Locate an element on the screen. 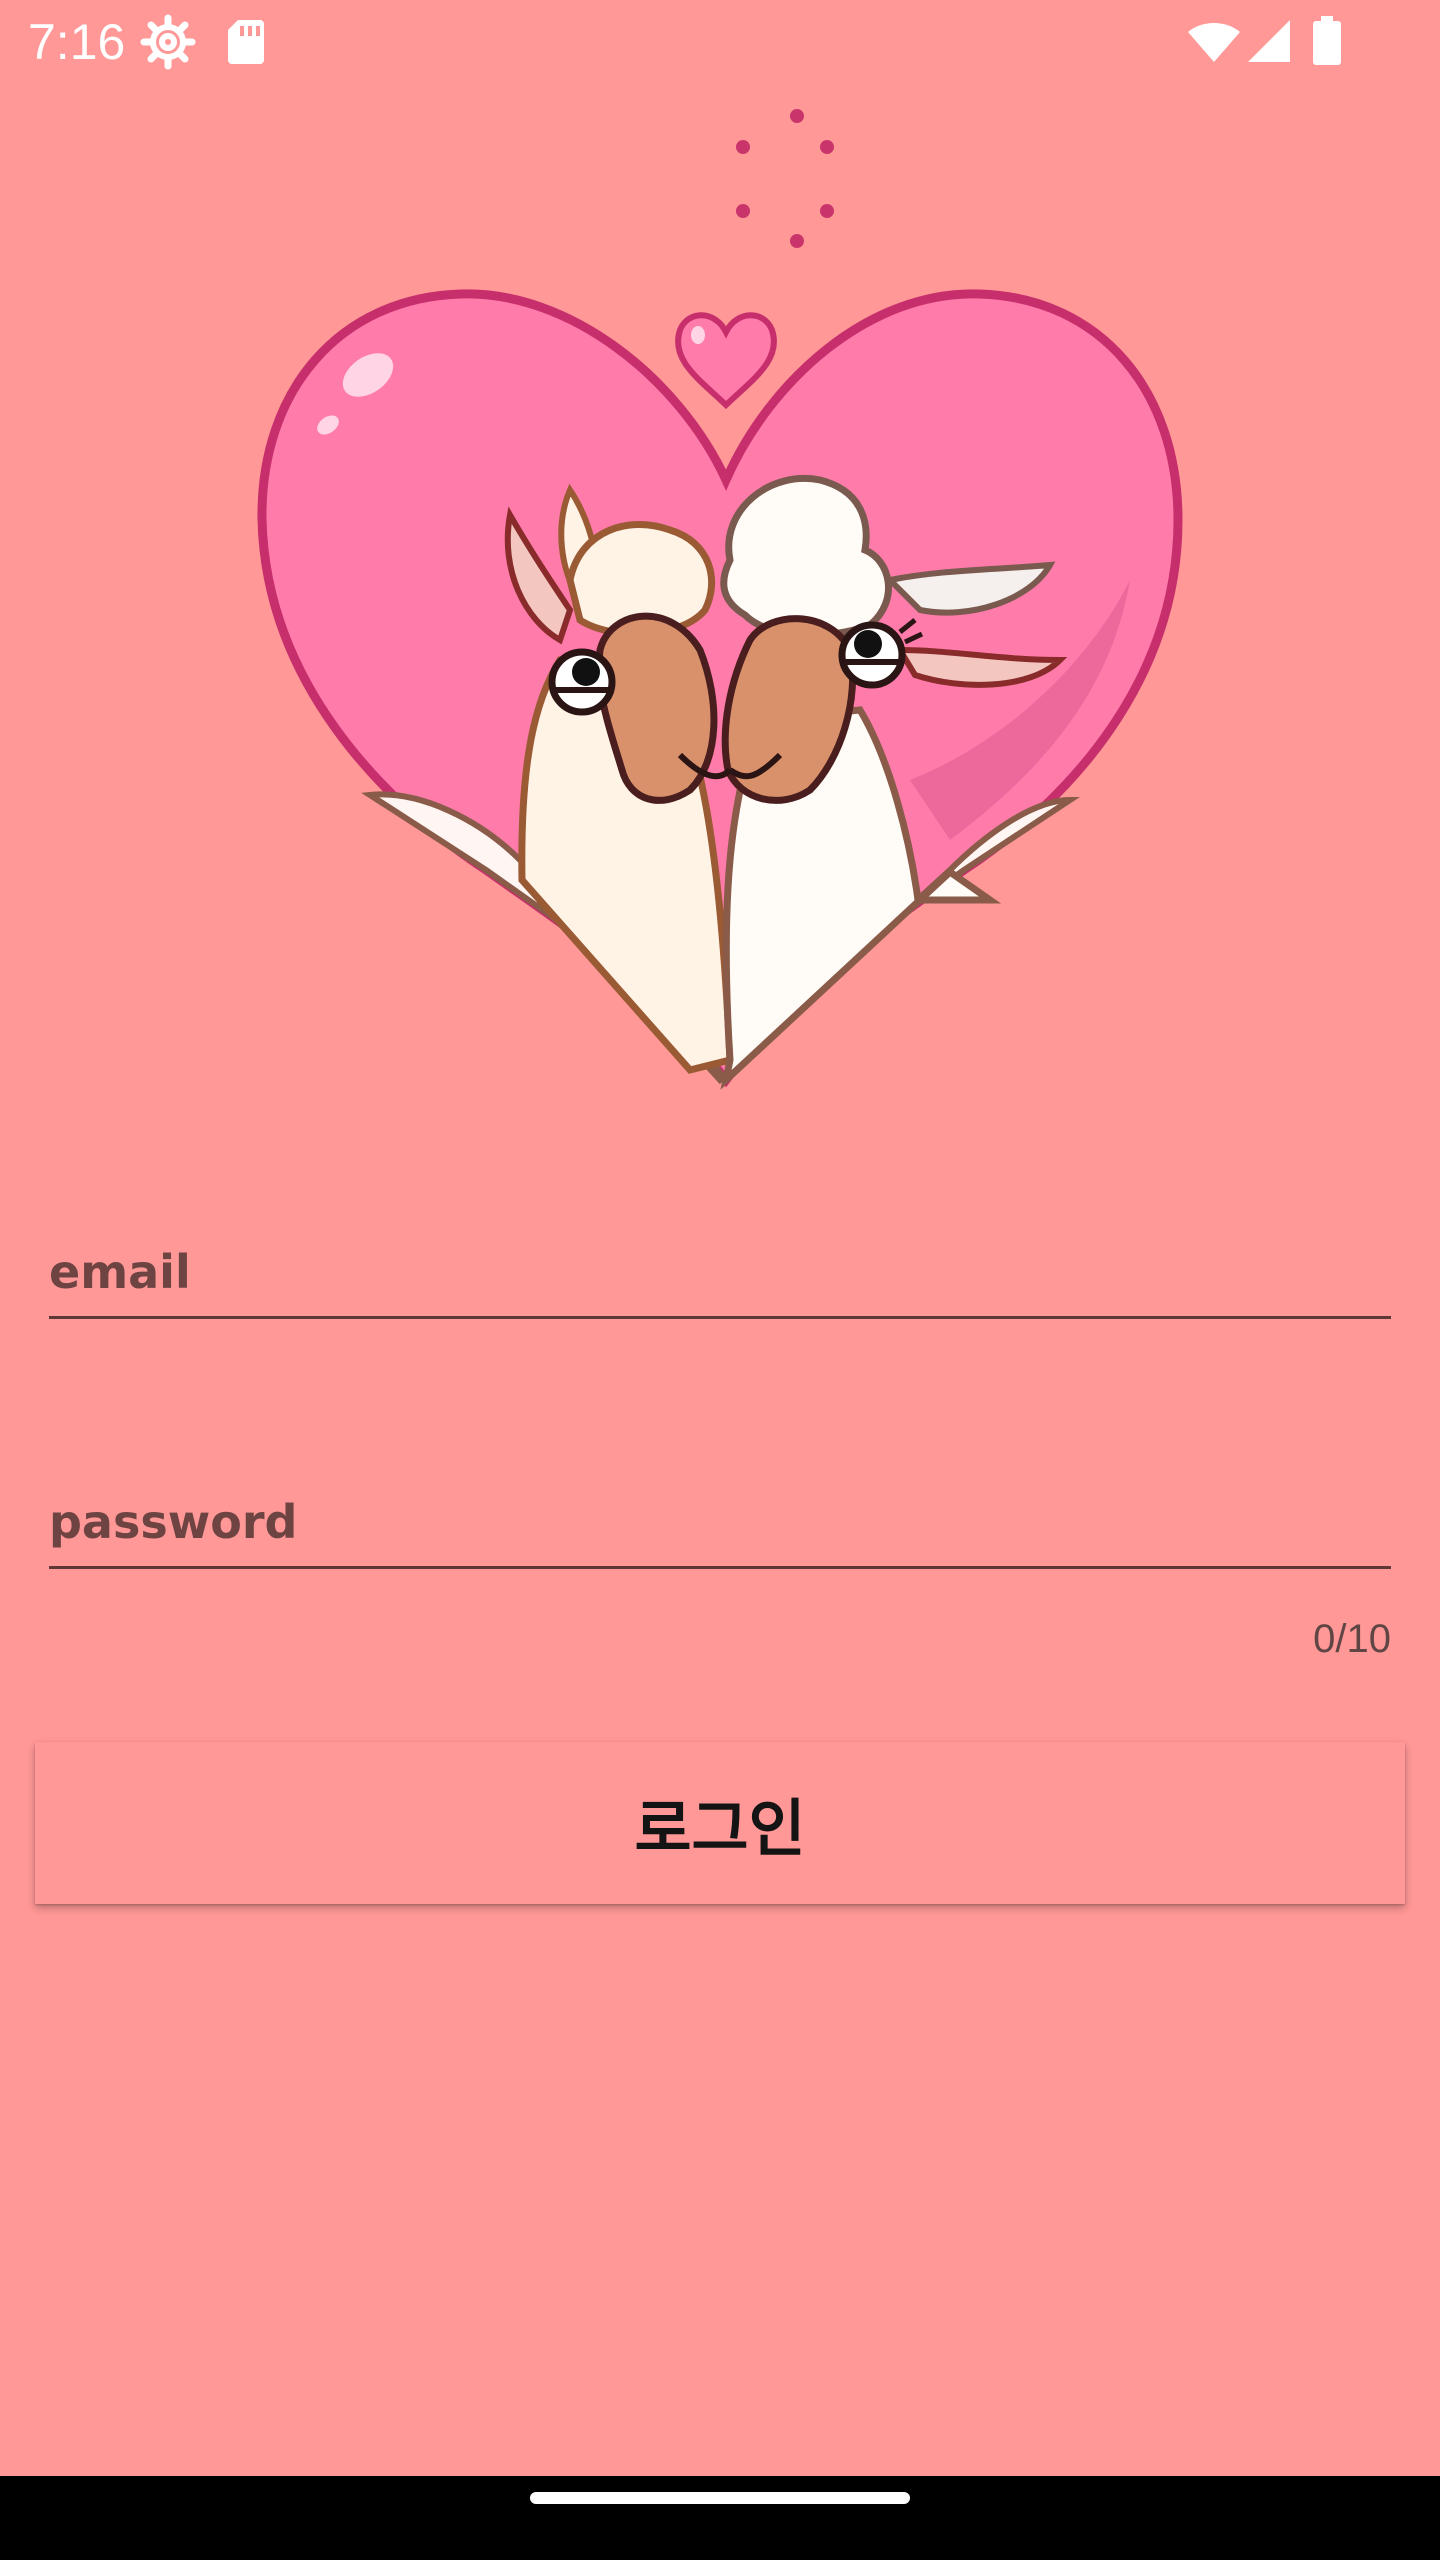 This screenshot has height=2560, width=1440. navigation-bar is located at coordinates (720, 2518).